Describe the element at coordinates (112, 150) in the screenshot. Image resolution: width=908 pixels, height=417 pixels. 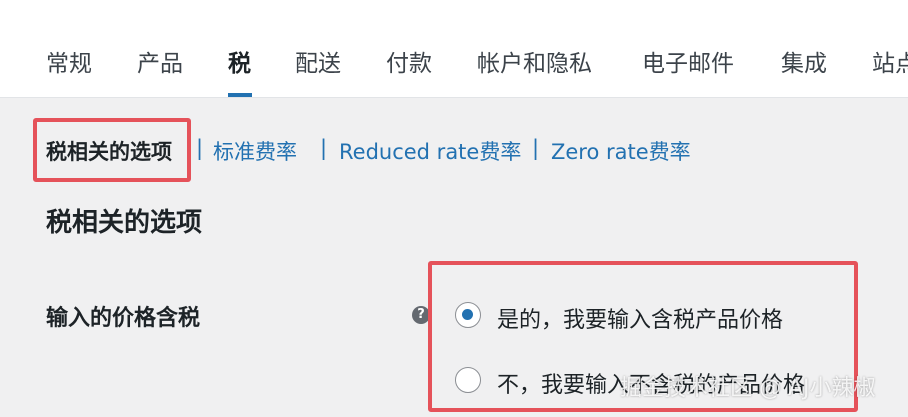
I see `highlight-box-subnav` at that location.